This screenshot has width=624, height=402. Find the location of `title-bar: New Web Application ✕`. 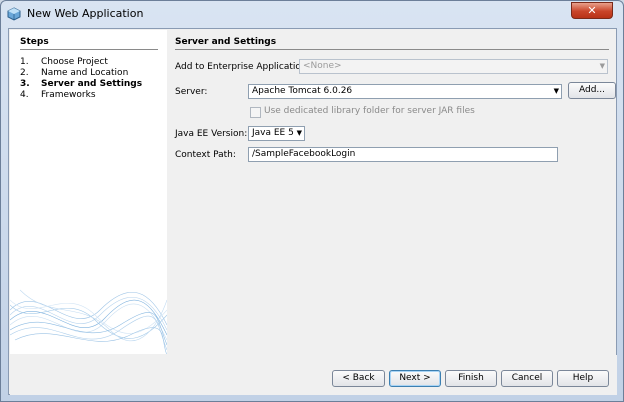

title-bar: New Web Application ✕ is located at coordinates (312, 14).